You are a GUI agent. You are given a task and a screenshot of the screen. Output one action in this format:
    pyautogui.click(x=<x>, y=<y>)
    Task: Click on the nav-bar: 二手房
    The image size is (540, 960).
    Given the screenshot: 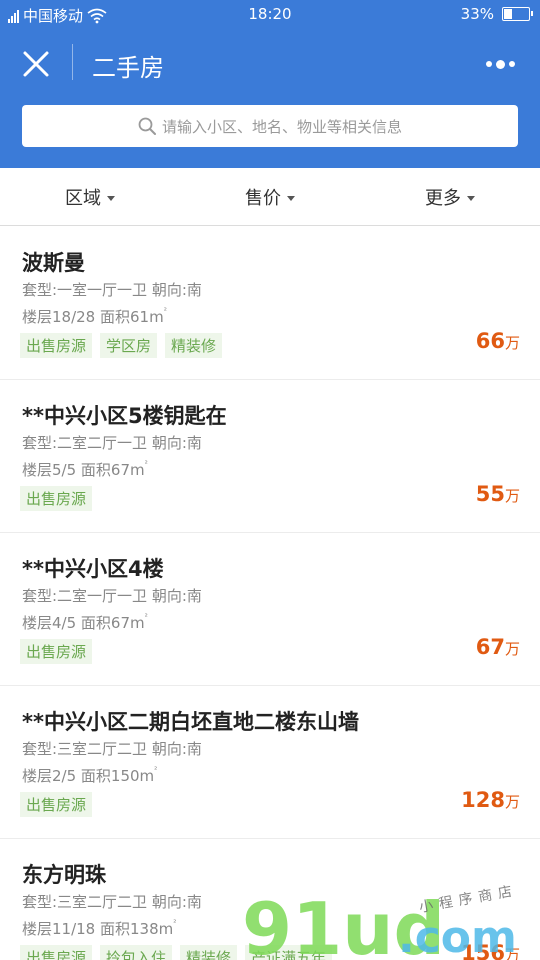 What is the action you would take?
    pyautogui.click(x=270, y=64)
    